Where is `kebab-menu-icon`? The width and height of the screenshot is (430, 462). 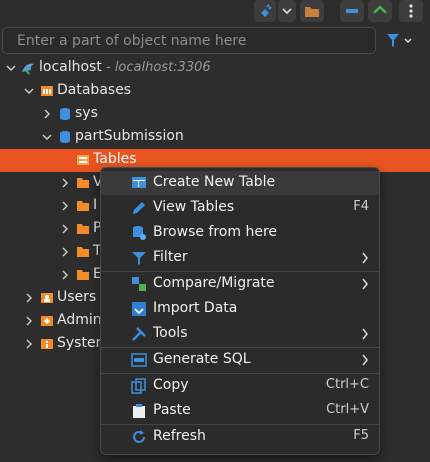 kebab-menu-icon is located at coordinates (411, 11).